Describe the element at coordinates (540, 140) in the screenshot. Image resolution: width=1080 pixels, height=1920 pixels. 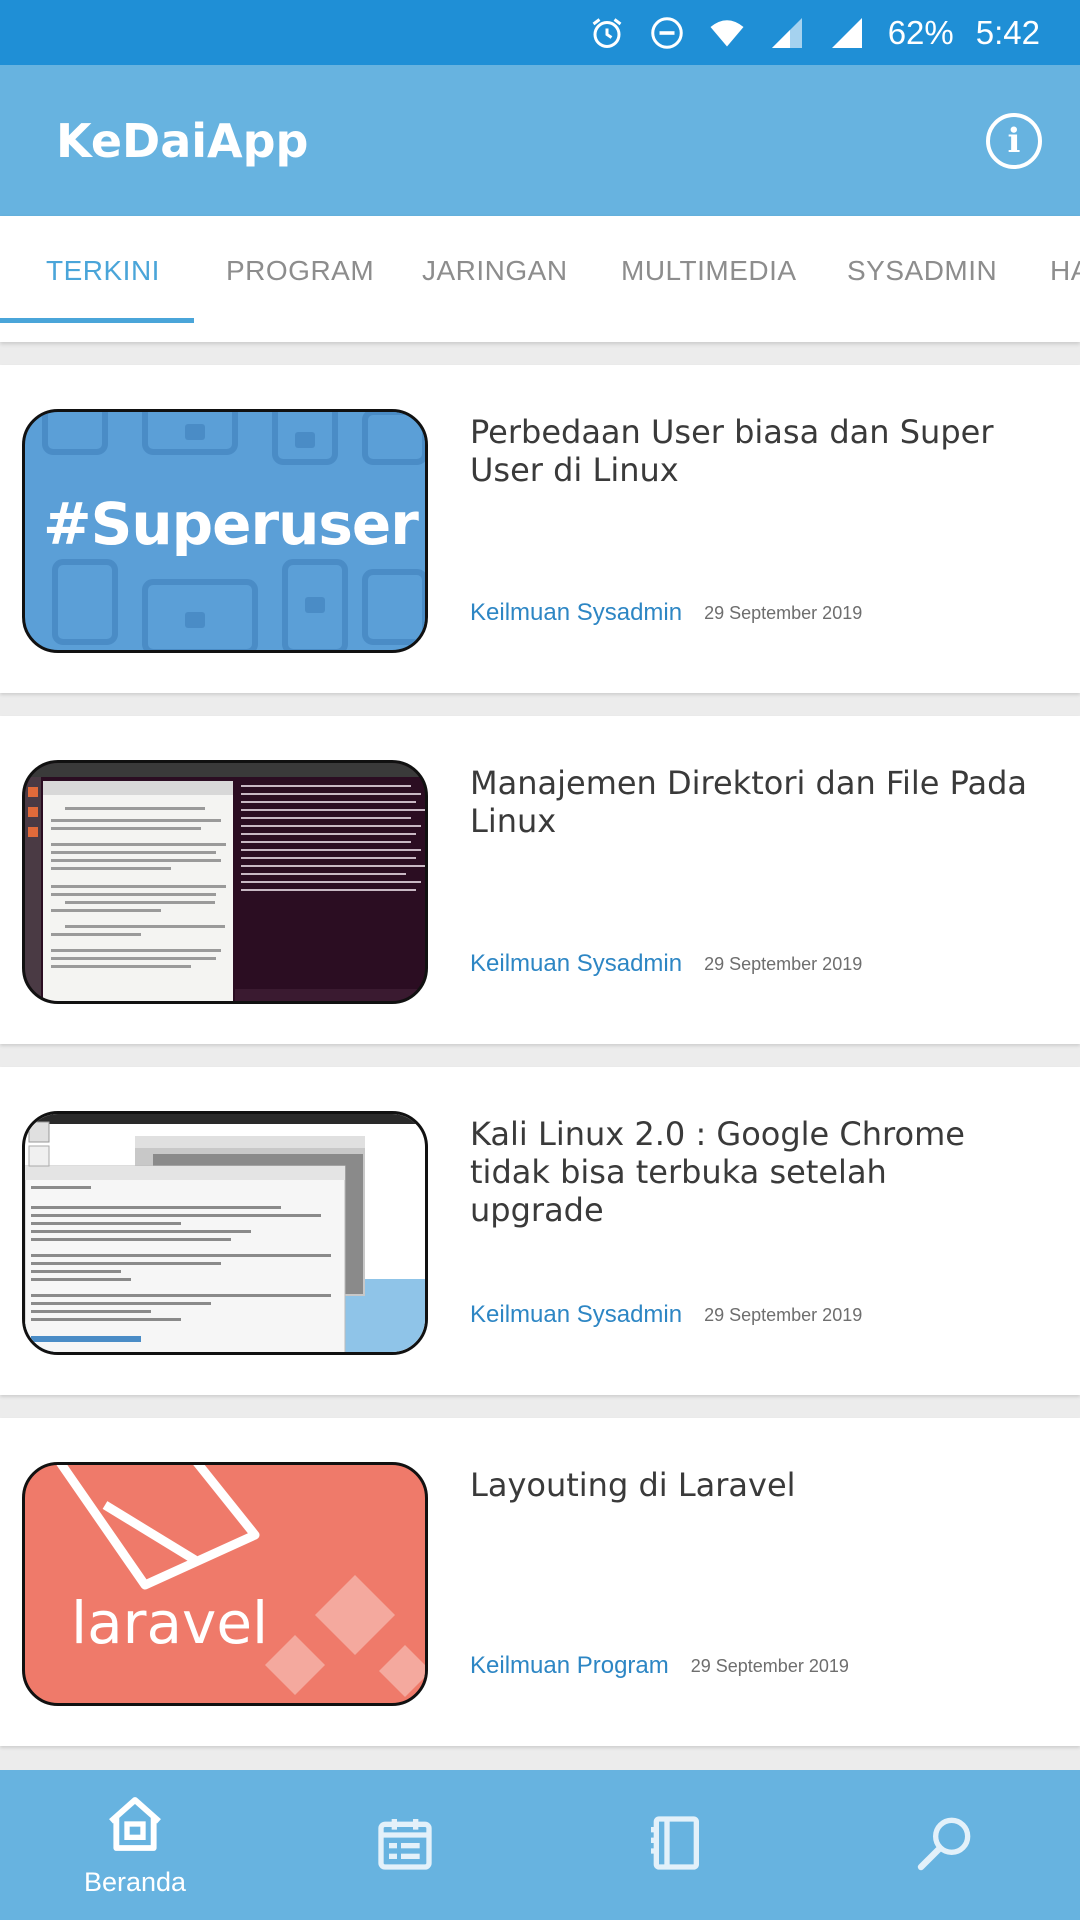
I see `app-bar: KeDaiApp i` at that location.